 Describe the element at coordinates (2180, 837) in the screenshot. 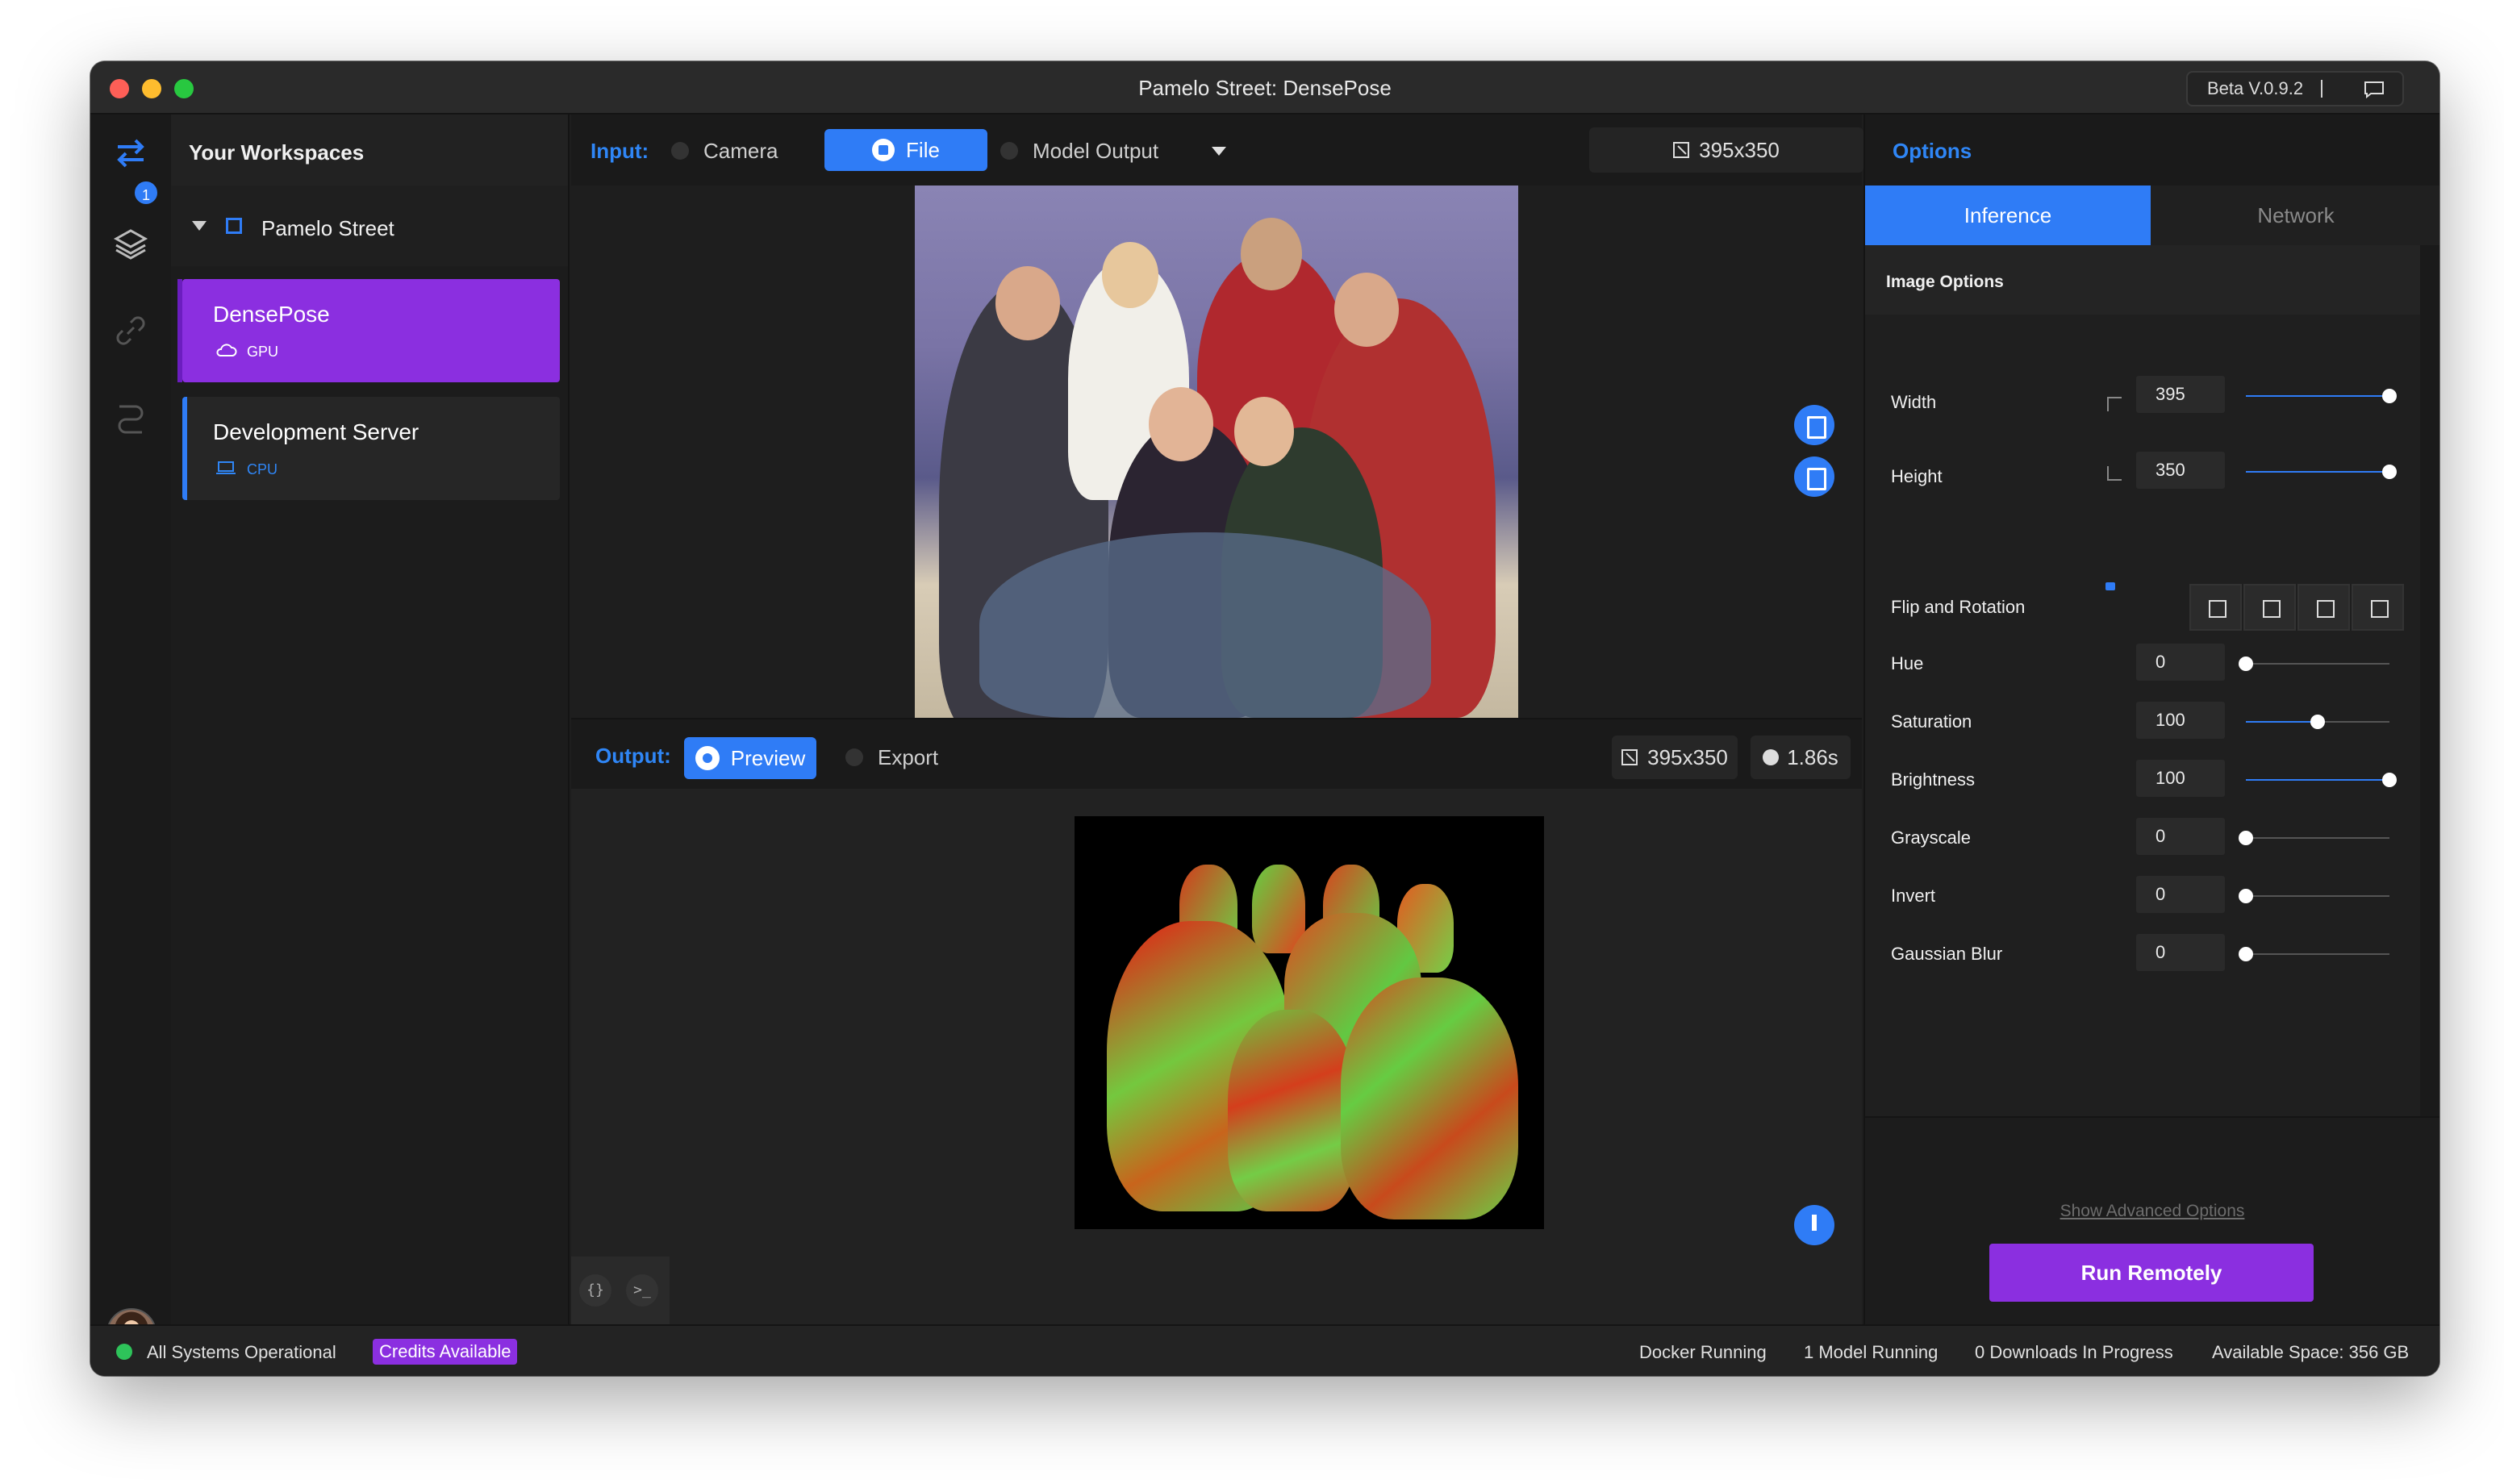

I see `grayscale-input: 0` at that location.